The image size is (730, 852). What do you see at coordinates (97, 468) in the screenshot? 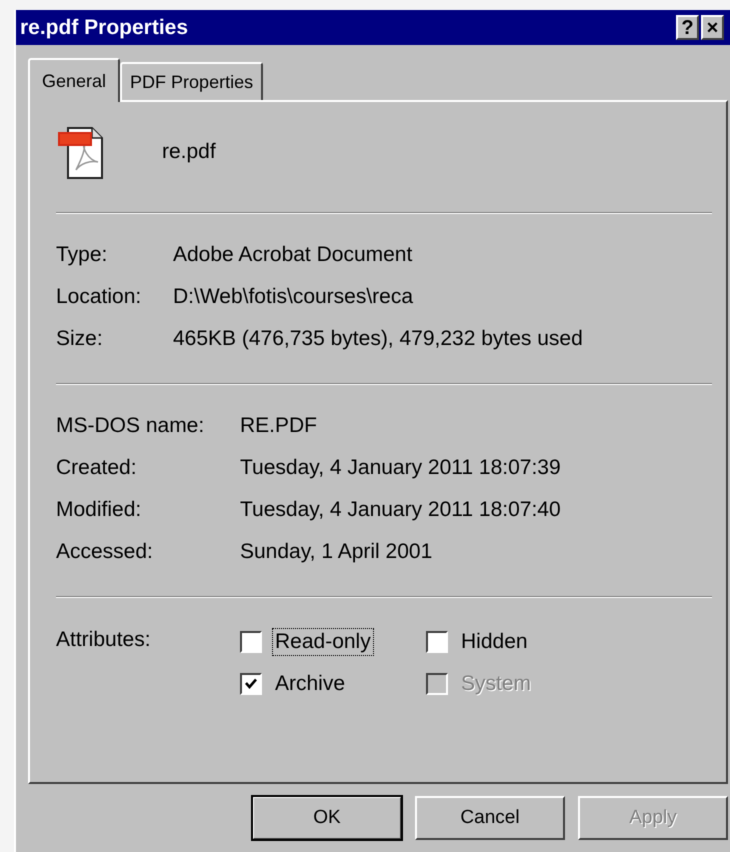
I see `property-label: Created:` at bounding box center [97, 468].